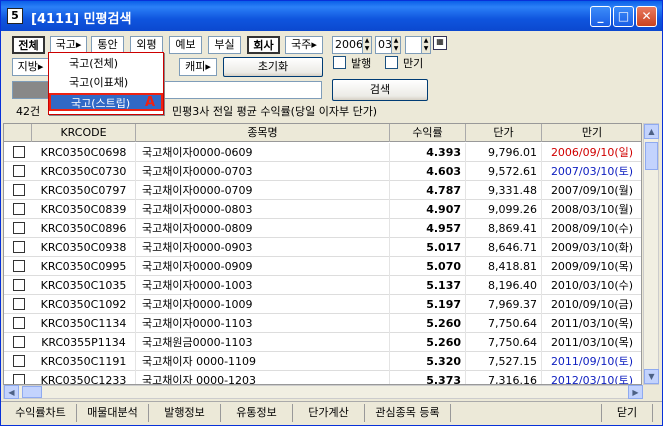 The image size is (663, 426). I want to click on filter-corp: 회사, so click(263, 45).